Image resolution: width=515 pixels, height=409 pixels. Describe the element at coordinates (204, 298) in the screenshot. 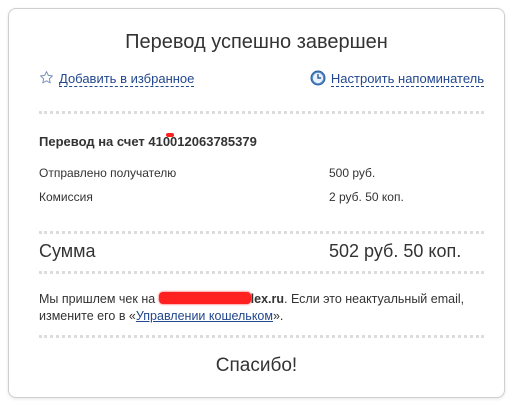

I see `redacted-email` at that location.